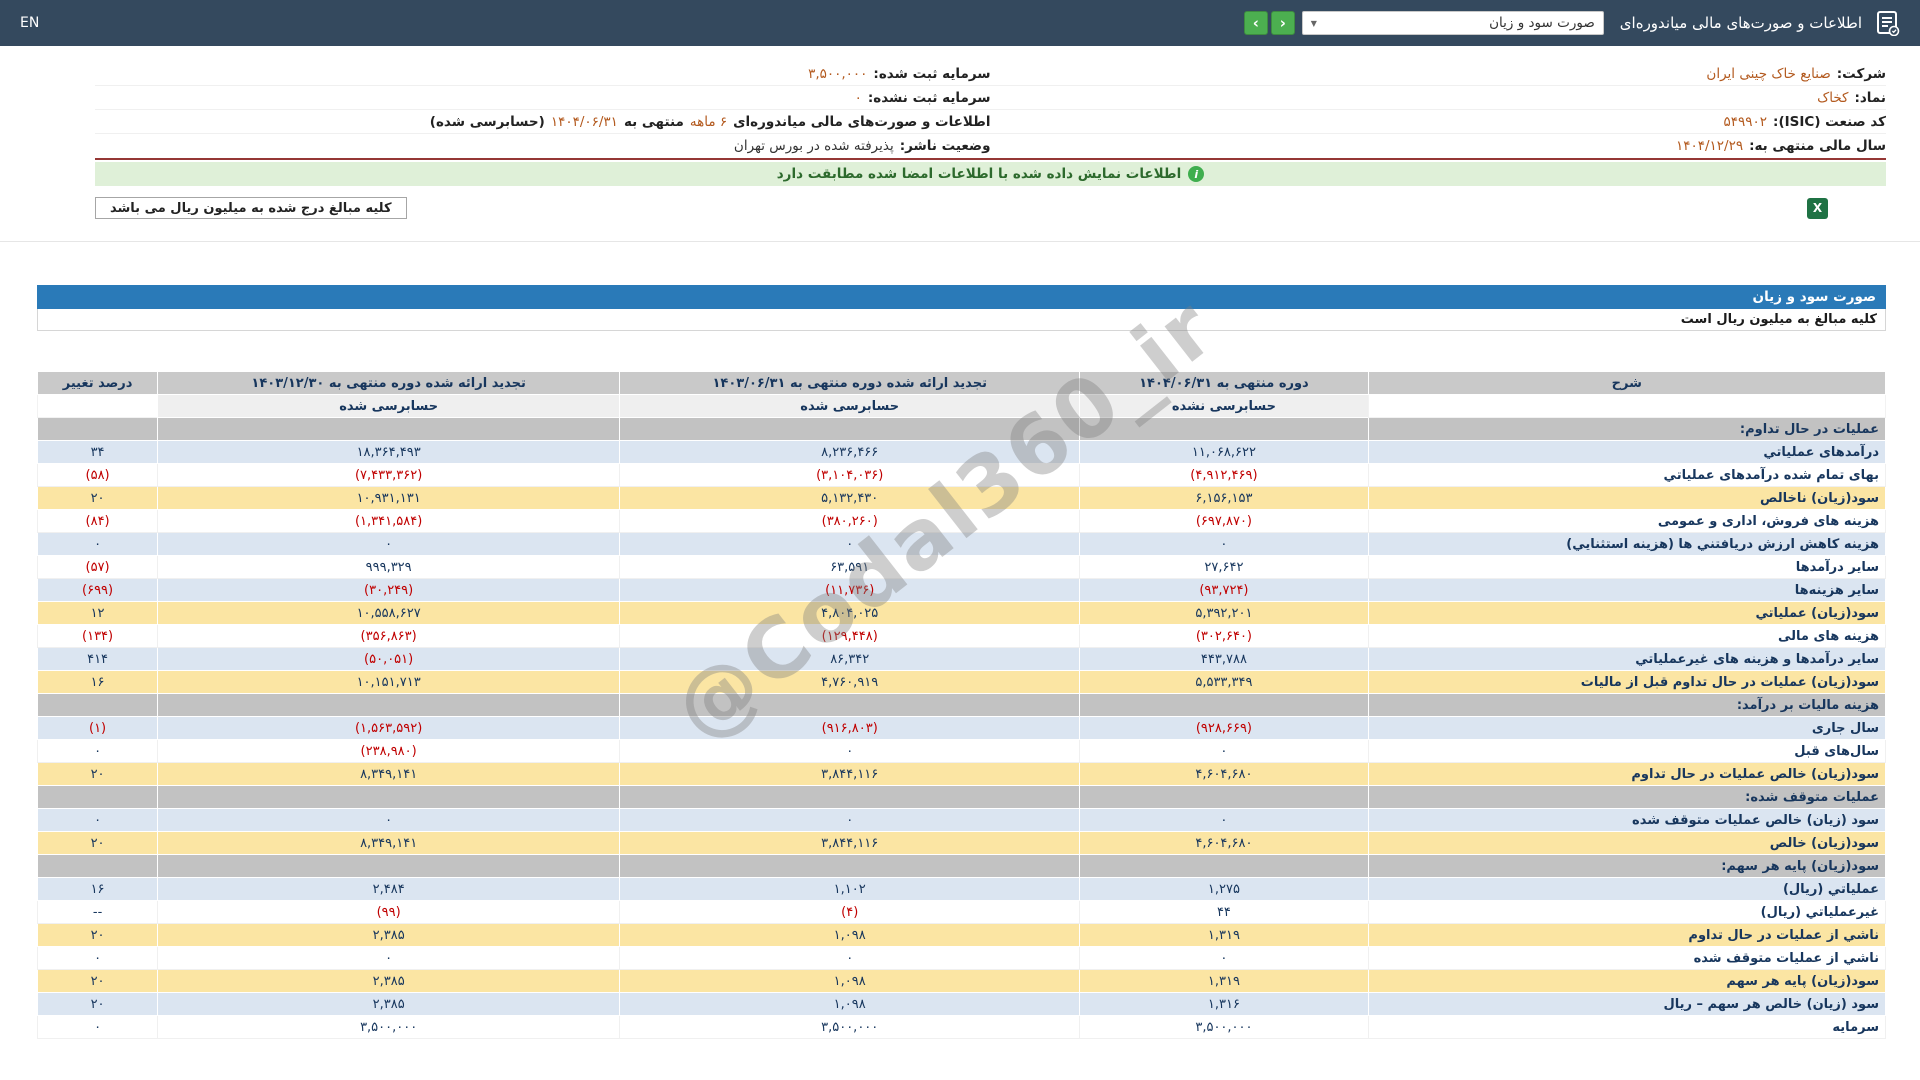 The width and height of the screenshot is (1920, 1080). What do you see at coordinates (850, 889) in the screenshot?
I see `value-cell: ۱,۱۰۲` at bounding box center [850, 889].